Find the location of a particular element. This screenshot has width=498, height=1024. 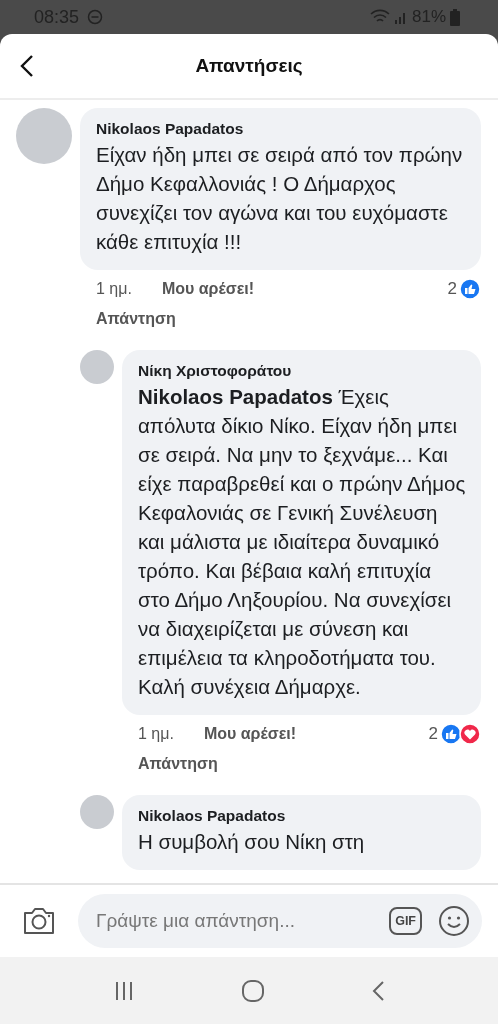

page-title: Απαντήσεις is located at coordinates (249, 66).